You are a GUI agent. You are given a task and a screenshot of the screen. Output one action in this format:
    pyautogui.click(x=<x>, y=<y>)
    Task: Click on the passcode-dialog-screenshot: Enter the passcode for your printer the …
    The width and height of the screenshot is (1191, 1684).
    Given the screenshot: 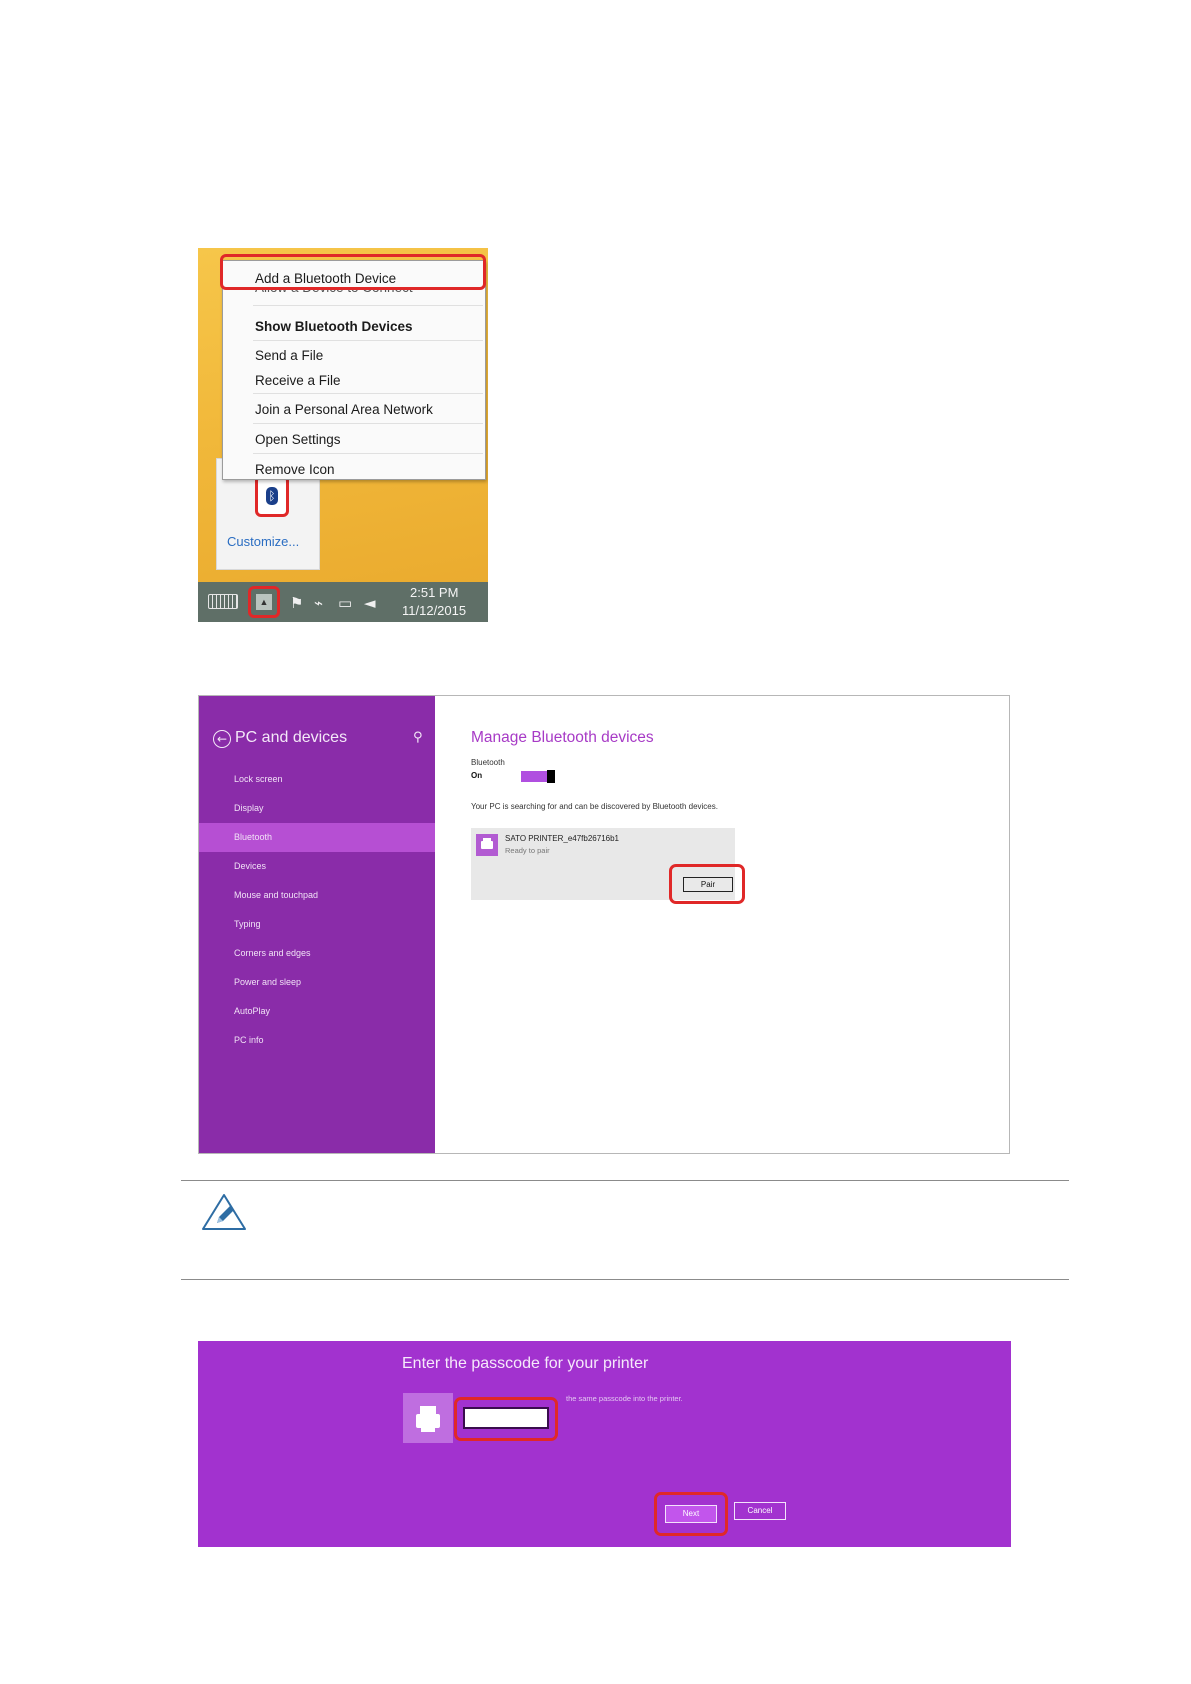 What is the action you would take?
    pyautogui.click(x=604, y=1444)
    